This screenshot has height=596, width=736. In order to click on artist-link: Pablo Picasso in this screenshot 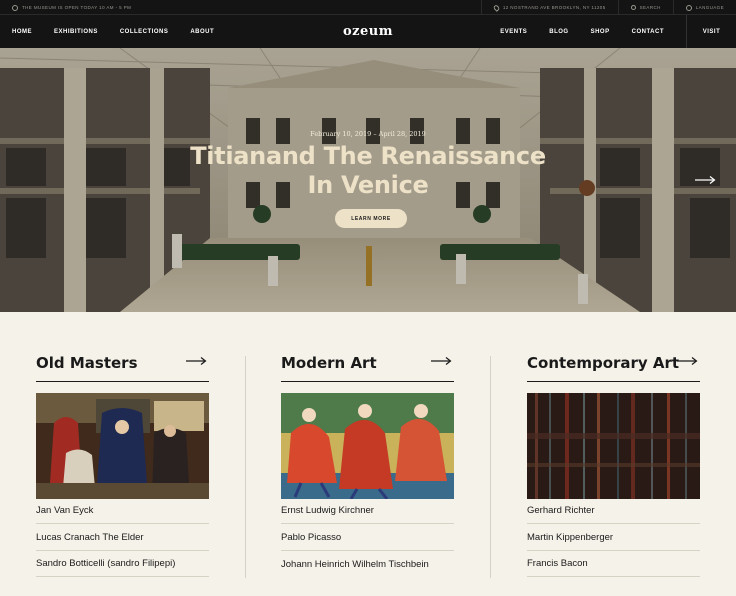, I will do `click(367, 538)`.